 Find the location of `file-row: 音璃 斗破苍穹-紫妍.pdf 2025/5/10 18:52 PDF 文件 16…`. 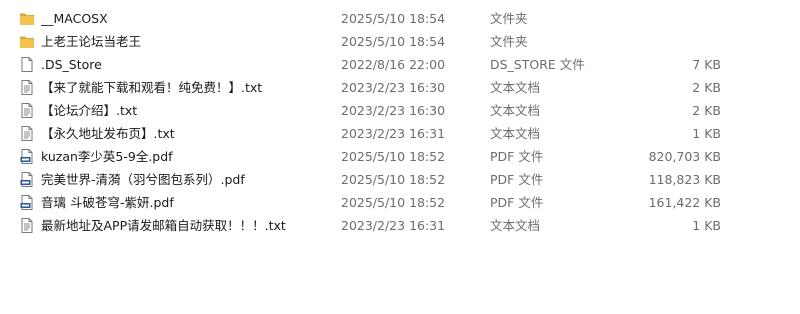

file-row: 音璃 斗破苍穹-紫妍.pdf 2025/5/10 18:52 PDF 文件 16… is located at coordinates (400, 202).